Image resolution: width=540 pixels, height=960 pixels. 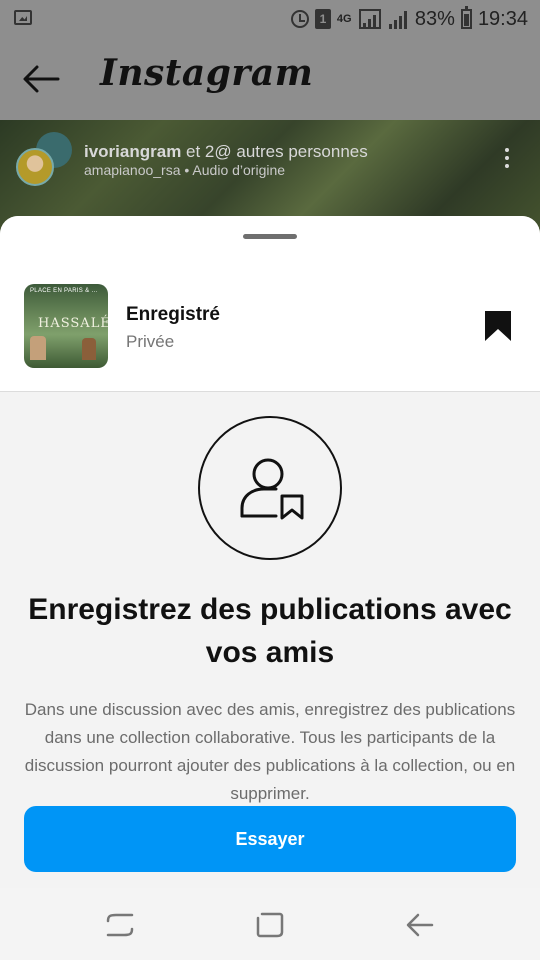 I want to click on more-vertical-icon, so click(x=507, y=160).